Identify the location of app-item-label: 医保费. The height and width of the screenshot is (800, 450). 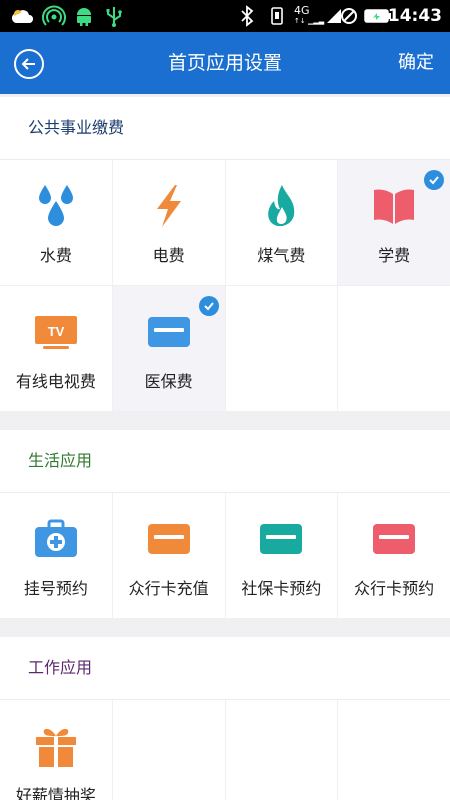
(168, 381).